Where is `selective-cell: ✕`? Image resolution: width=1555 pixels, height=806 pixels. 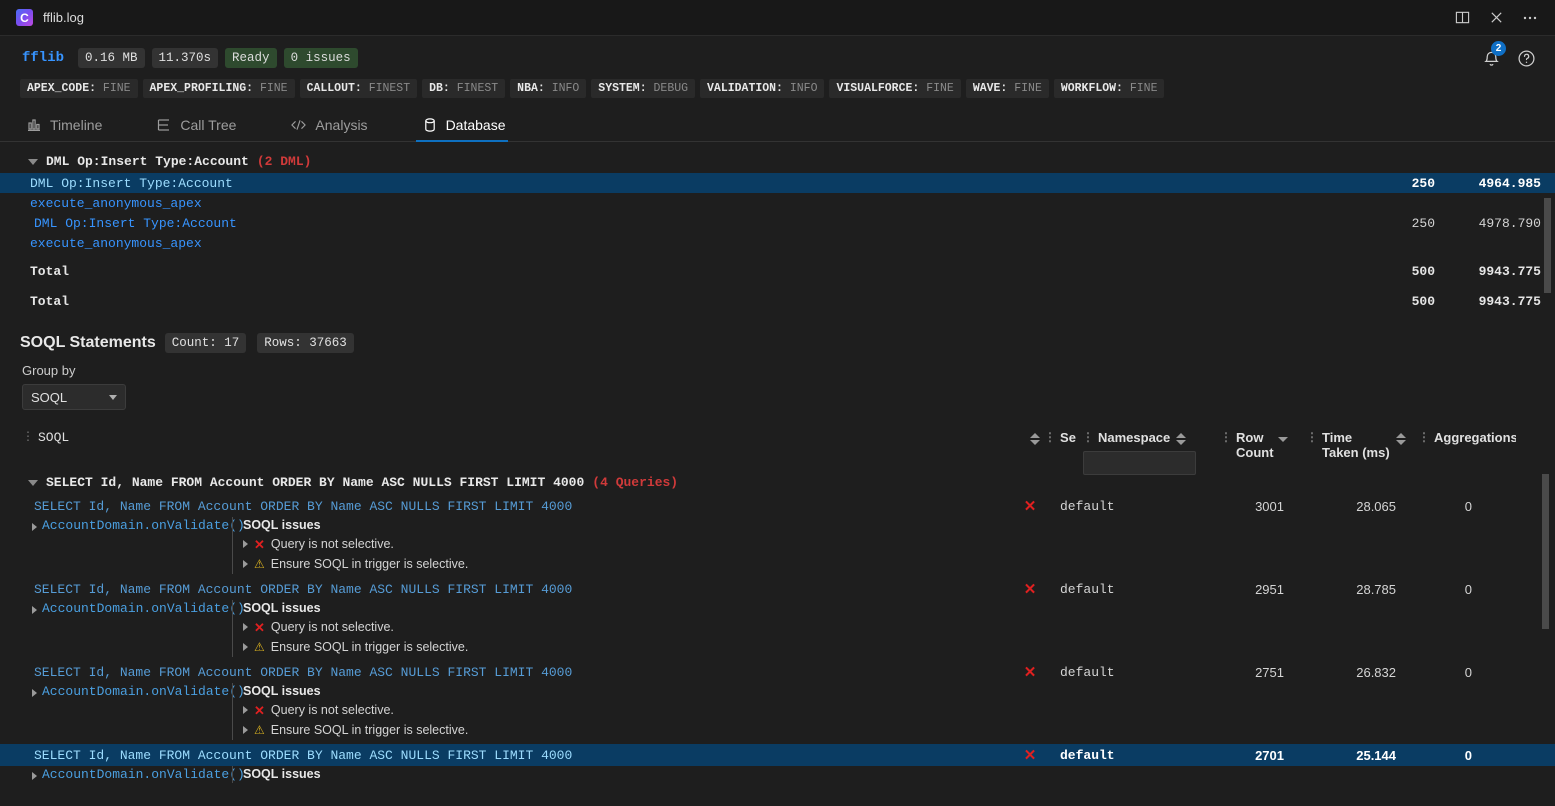
selective-cell: ✕ is located at coordinates (1030, 672).